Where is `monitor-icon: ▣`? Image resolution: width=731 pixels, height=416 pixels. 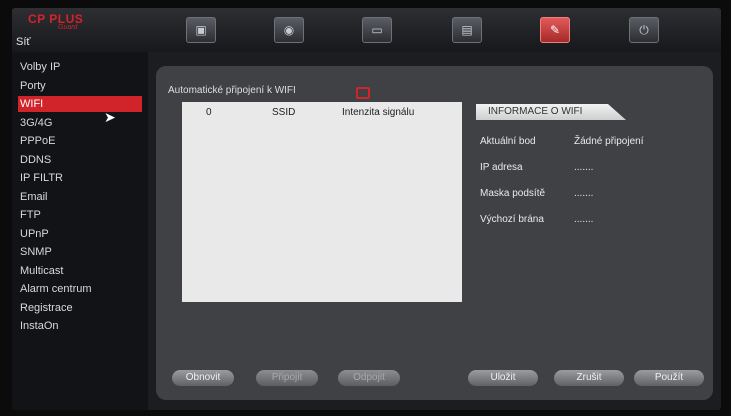
monitor-icon: ▣ is located at coordinates (201, 30).